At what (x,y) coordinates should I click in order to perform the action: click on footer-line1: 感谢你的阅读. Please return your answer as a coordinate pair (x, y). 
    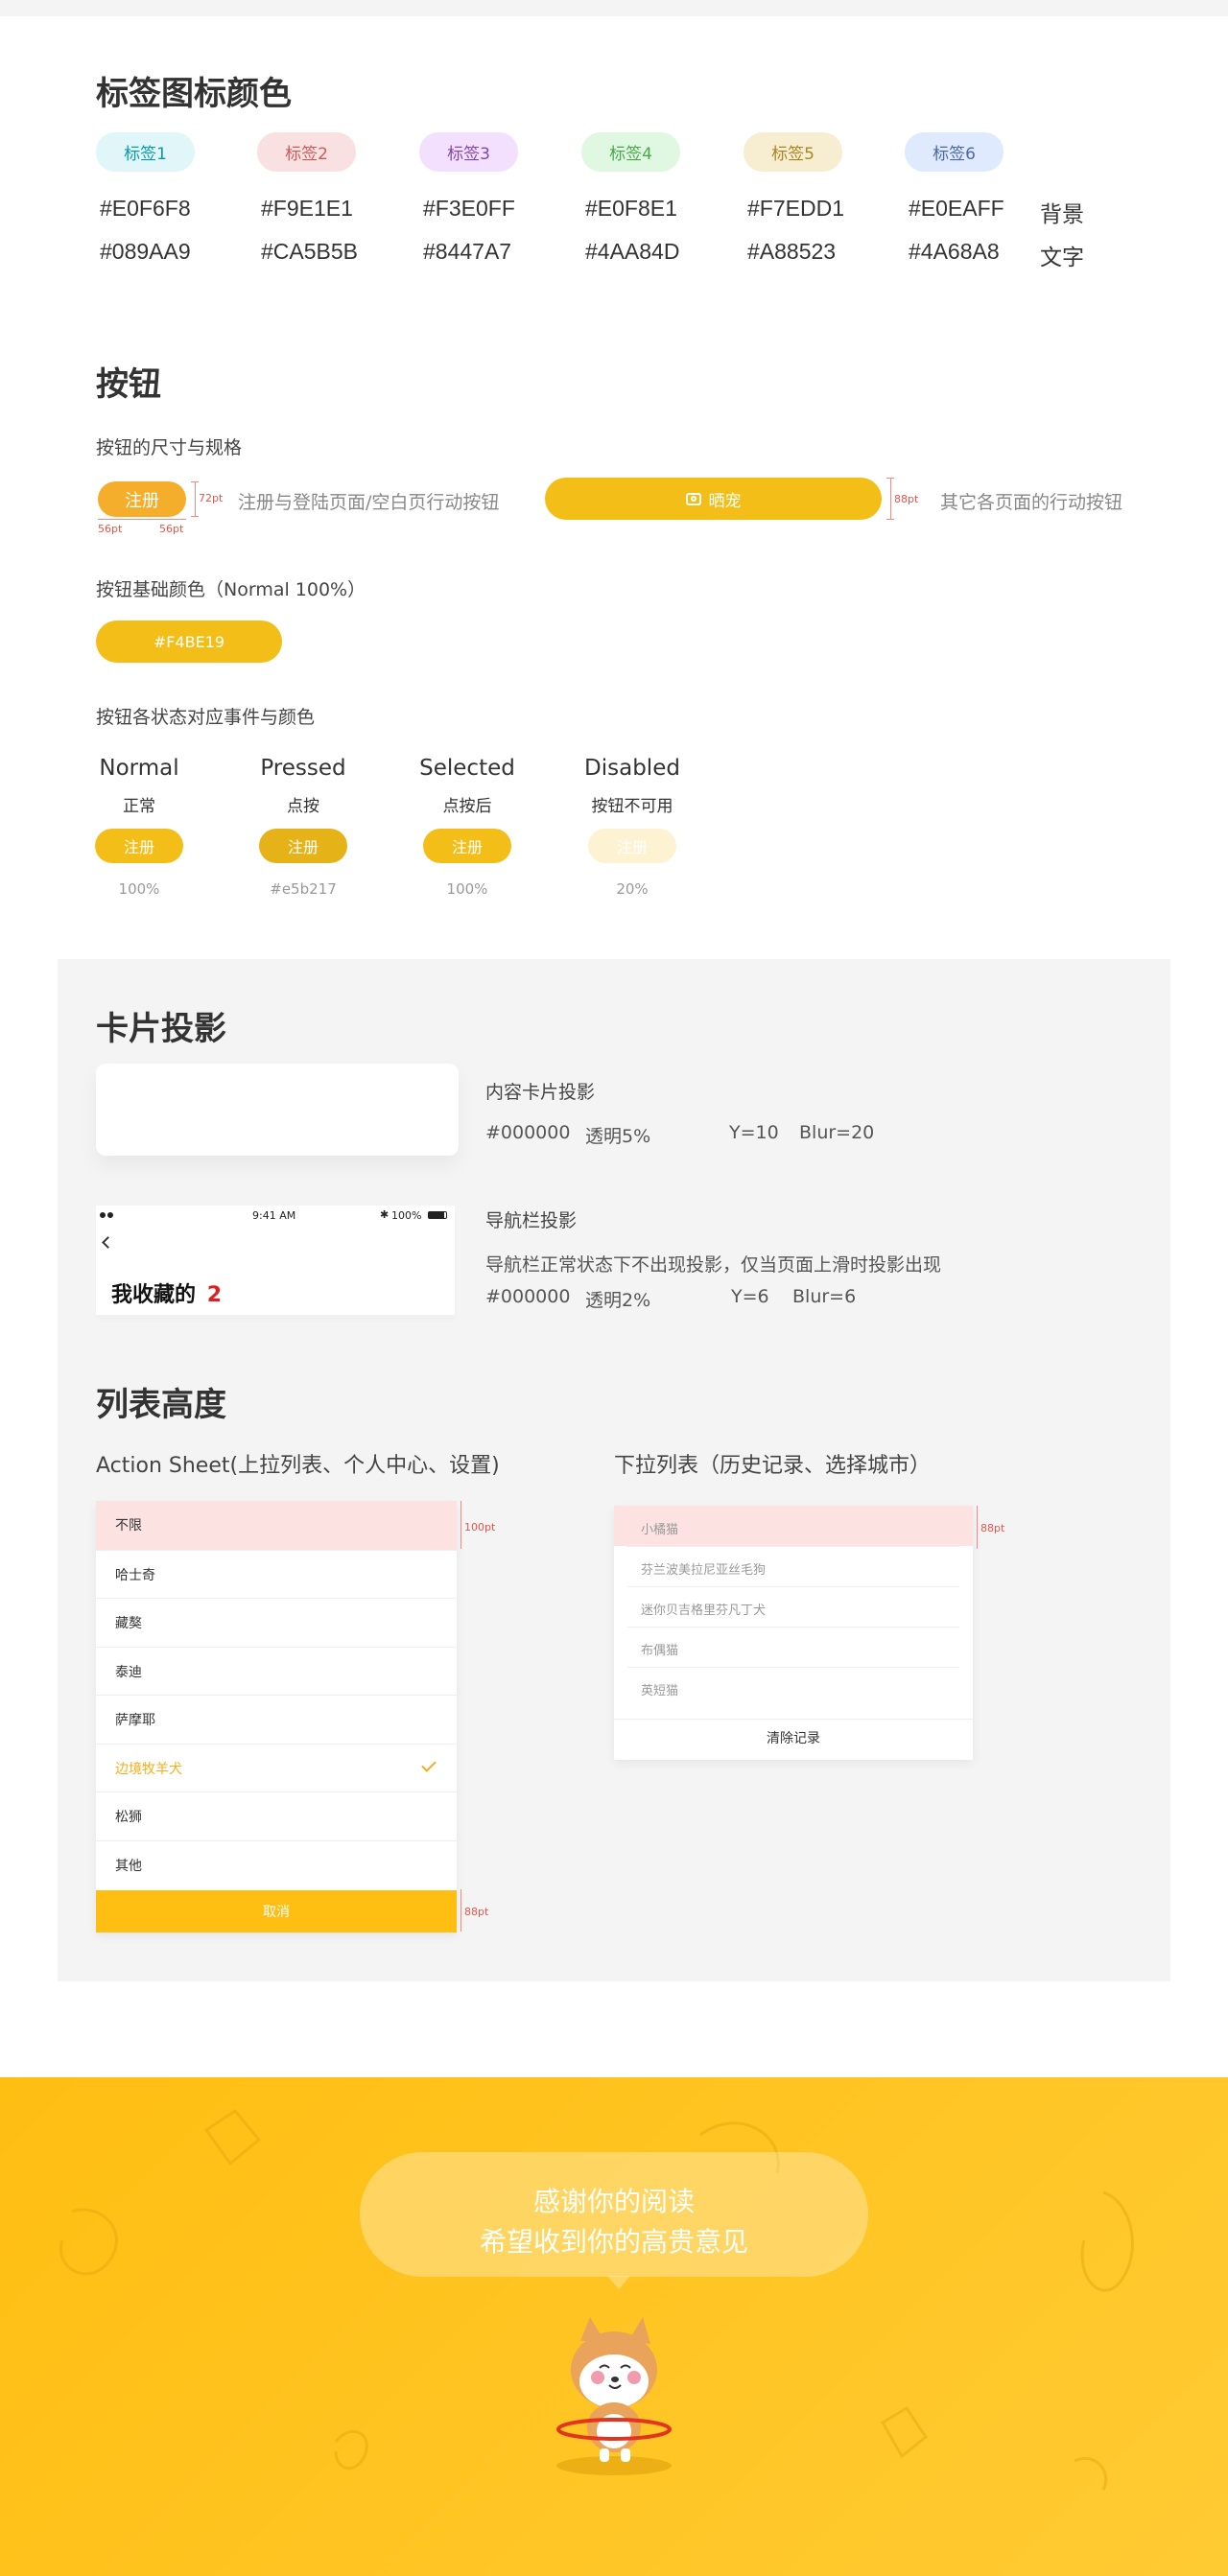
    Looking at the image, I should click on (613, 2201).